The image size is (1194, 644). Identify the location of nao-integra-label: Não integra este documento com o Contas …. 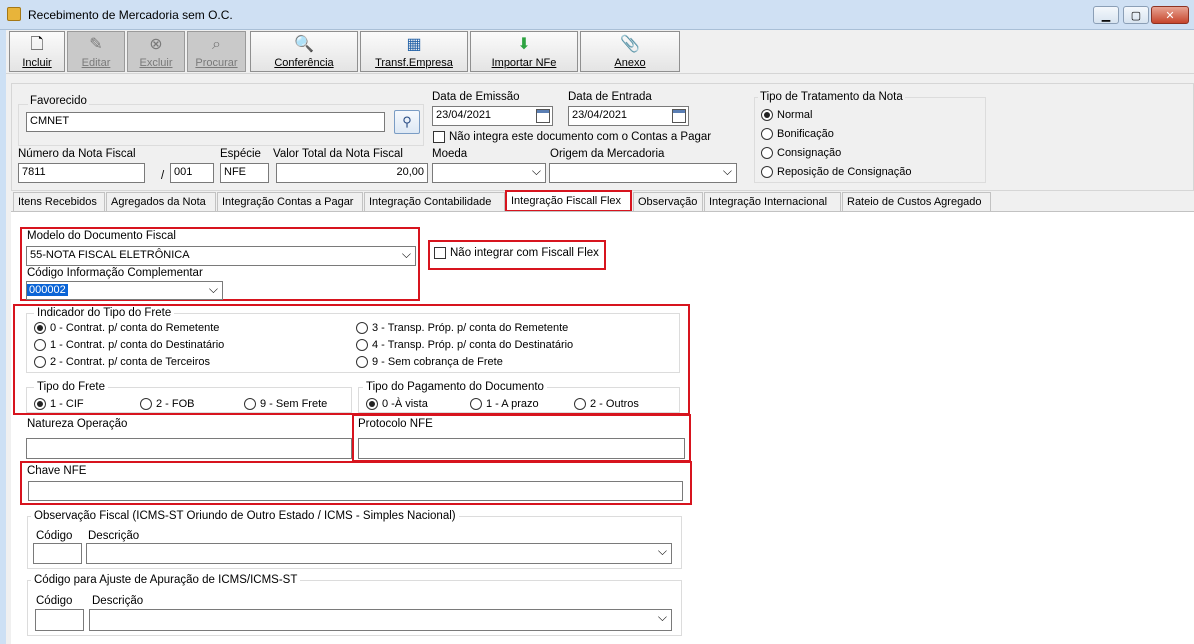
(580, 137).